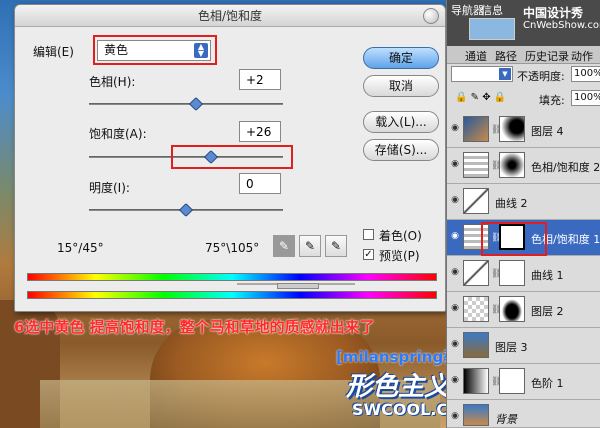 This screenshot has height=428, width=600. I want to click on levels-icon, so click(476, 381).